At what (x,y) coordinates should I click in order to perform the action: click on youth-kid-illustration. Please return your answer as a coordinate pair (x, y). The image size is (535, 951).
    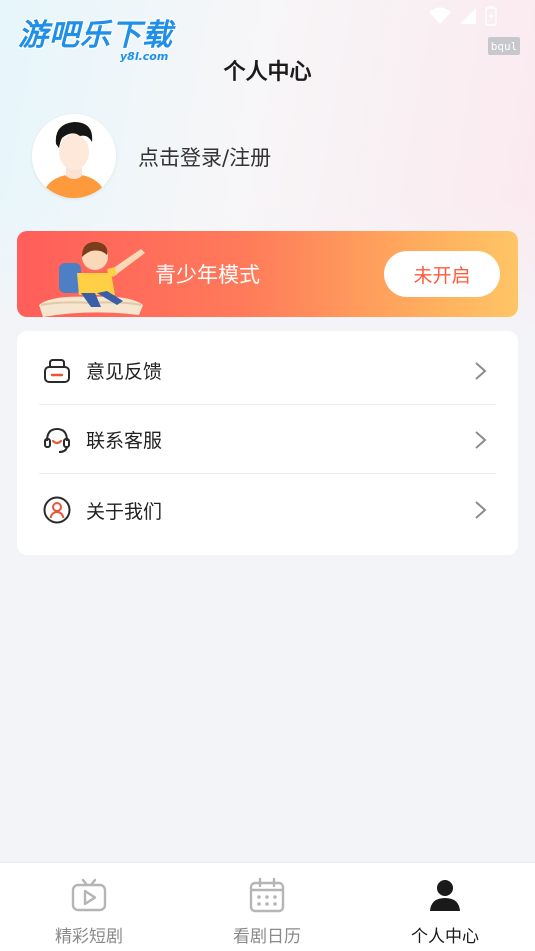
    Looking at the image, I should click on (92, 279).